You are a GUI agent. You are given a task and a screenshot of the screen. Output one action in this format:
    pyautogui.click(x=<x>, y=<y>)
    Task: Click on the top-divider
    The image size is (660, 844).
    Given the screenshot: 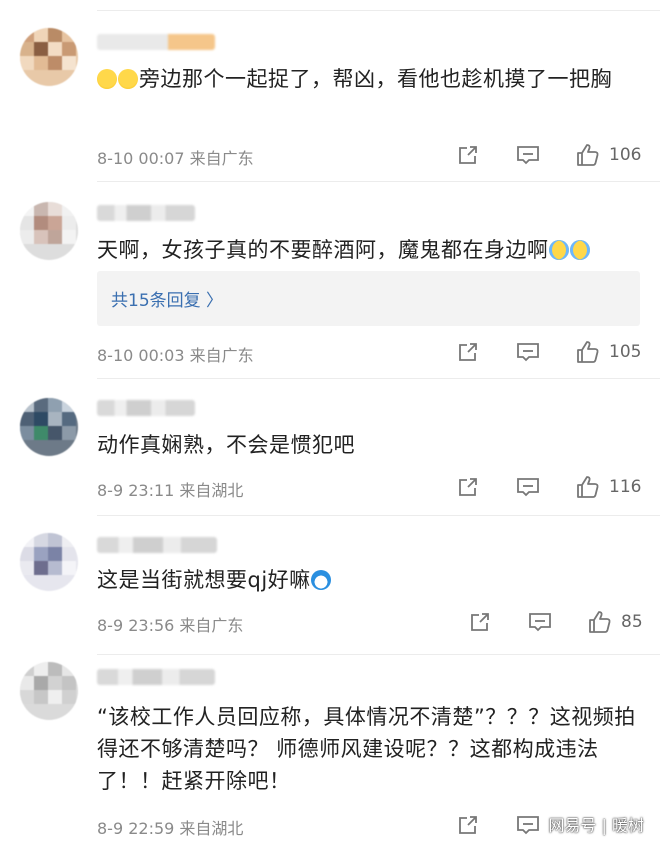 What is the action you would take?
    pyautogui.click(x=378, y=10)
    